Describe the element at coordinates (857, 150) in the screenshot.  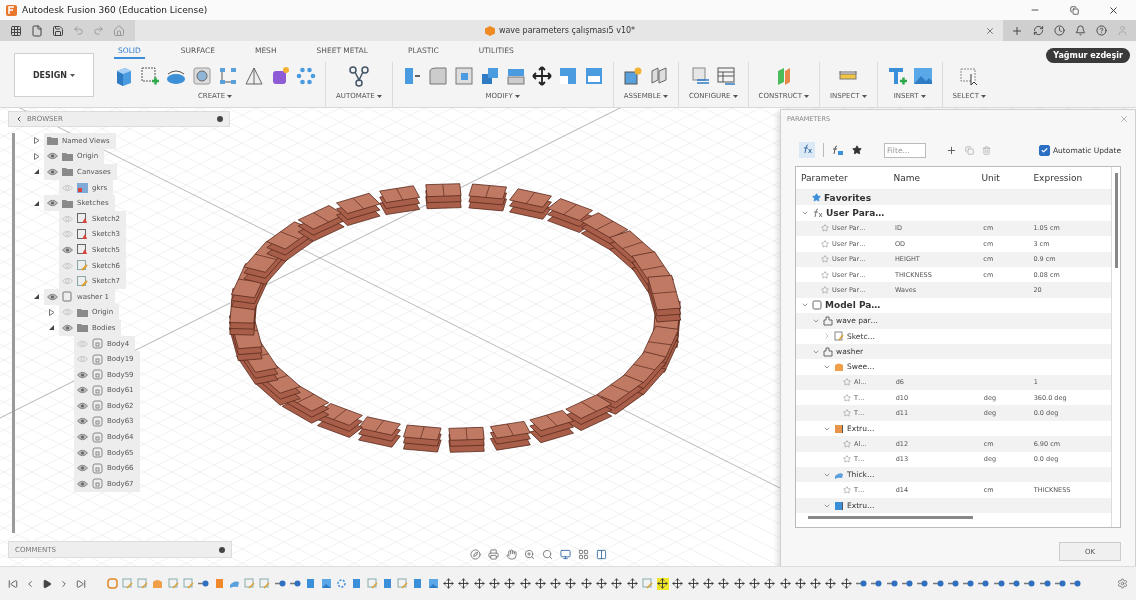
I see `favorite-icon` at that location.